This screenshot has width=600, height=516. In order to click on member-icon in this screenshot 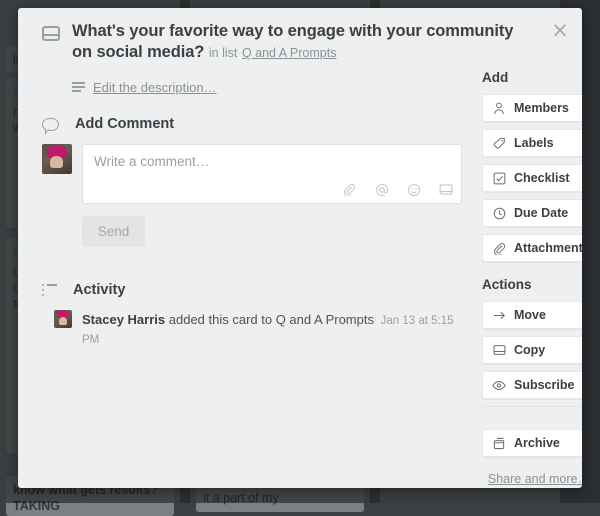, I will do `click(499, 108)`.